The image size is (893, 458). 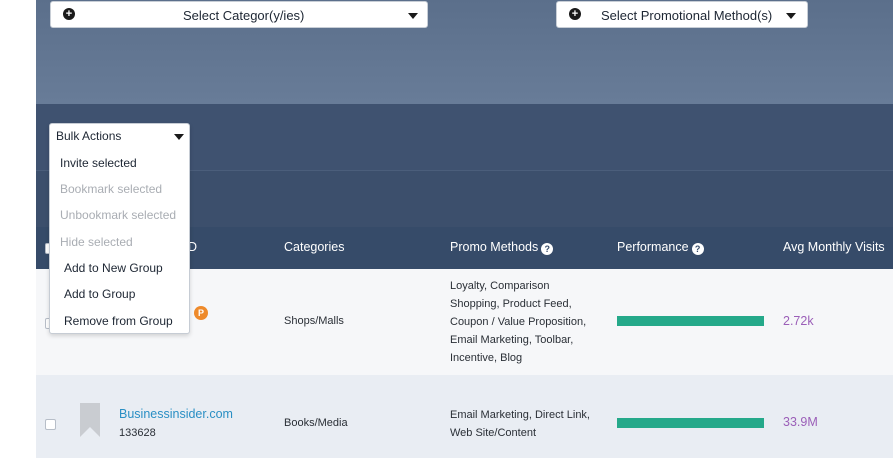 I want to click on header-promo-methods: Promo Methods?, so click(x=502, y=247).